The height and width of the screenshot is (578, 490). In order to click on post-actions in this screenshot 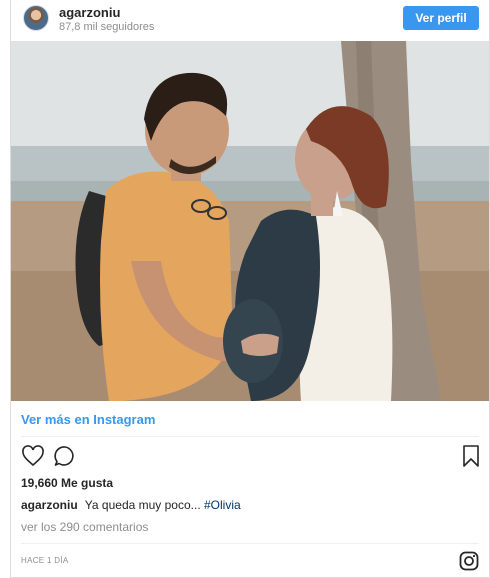, I will do `click(250, 458)`.